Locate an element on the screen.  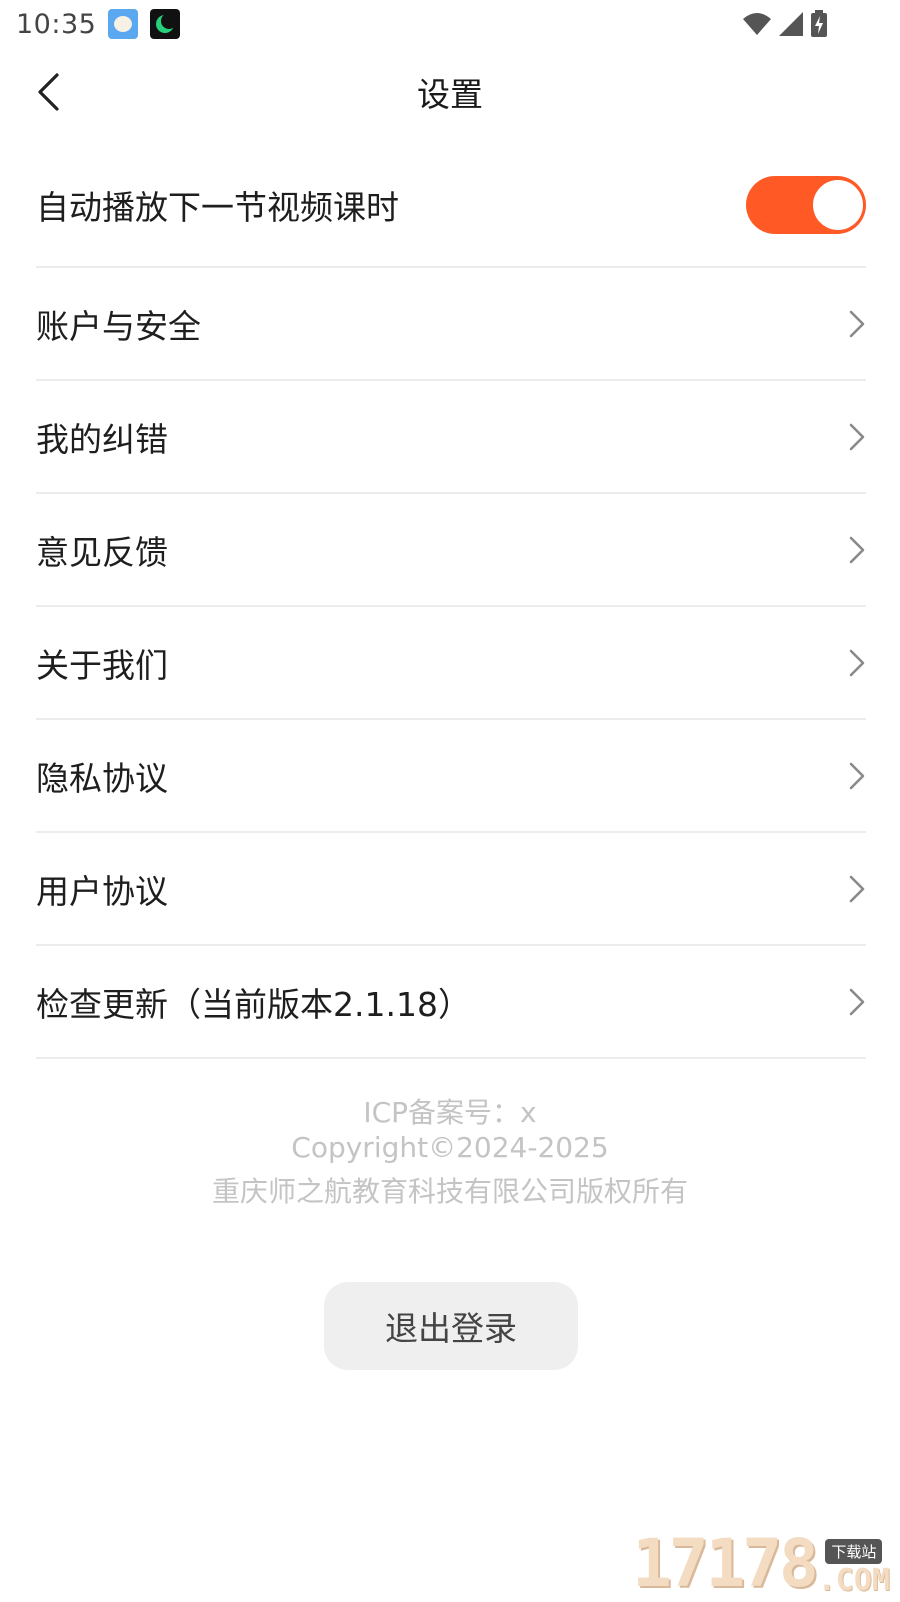
watermark-side: 下载站 .COM is located at coordinates (854, 1567).